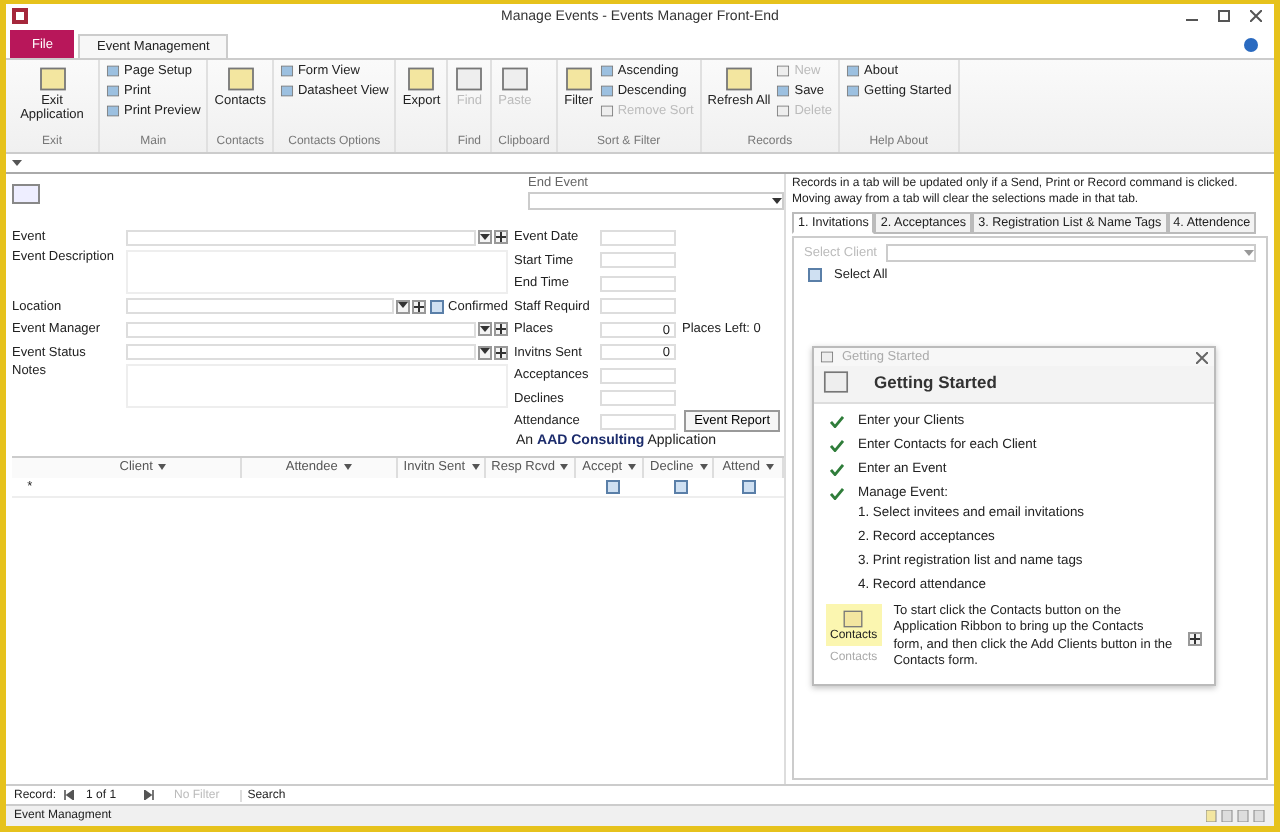  I want to click on last-record-icon, so click(149, 795).